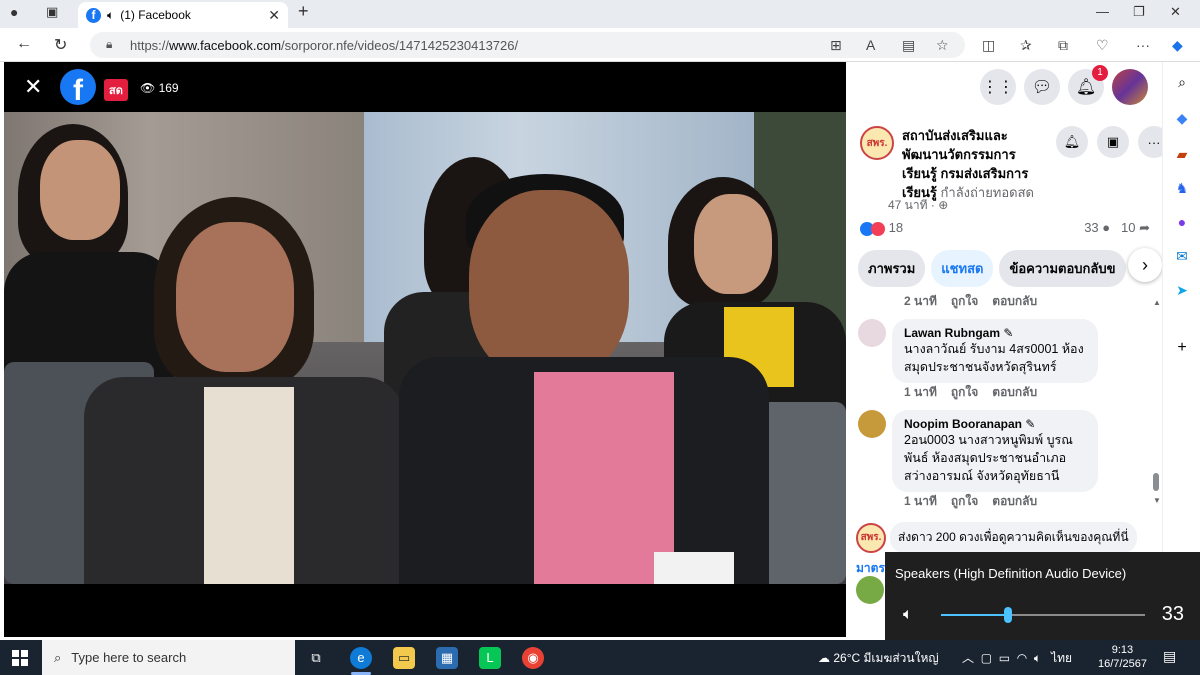 Image resolution: width=1200 pixels, height=675 pixels. Describe the element at coordinates (1063, 45) in the screenshot. I see `collections-icon: ⧉` at that location.